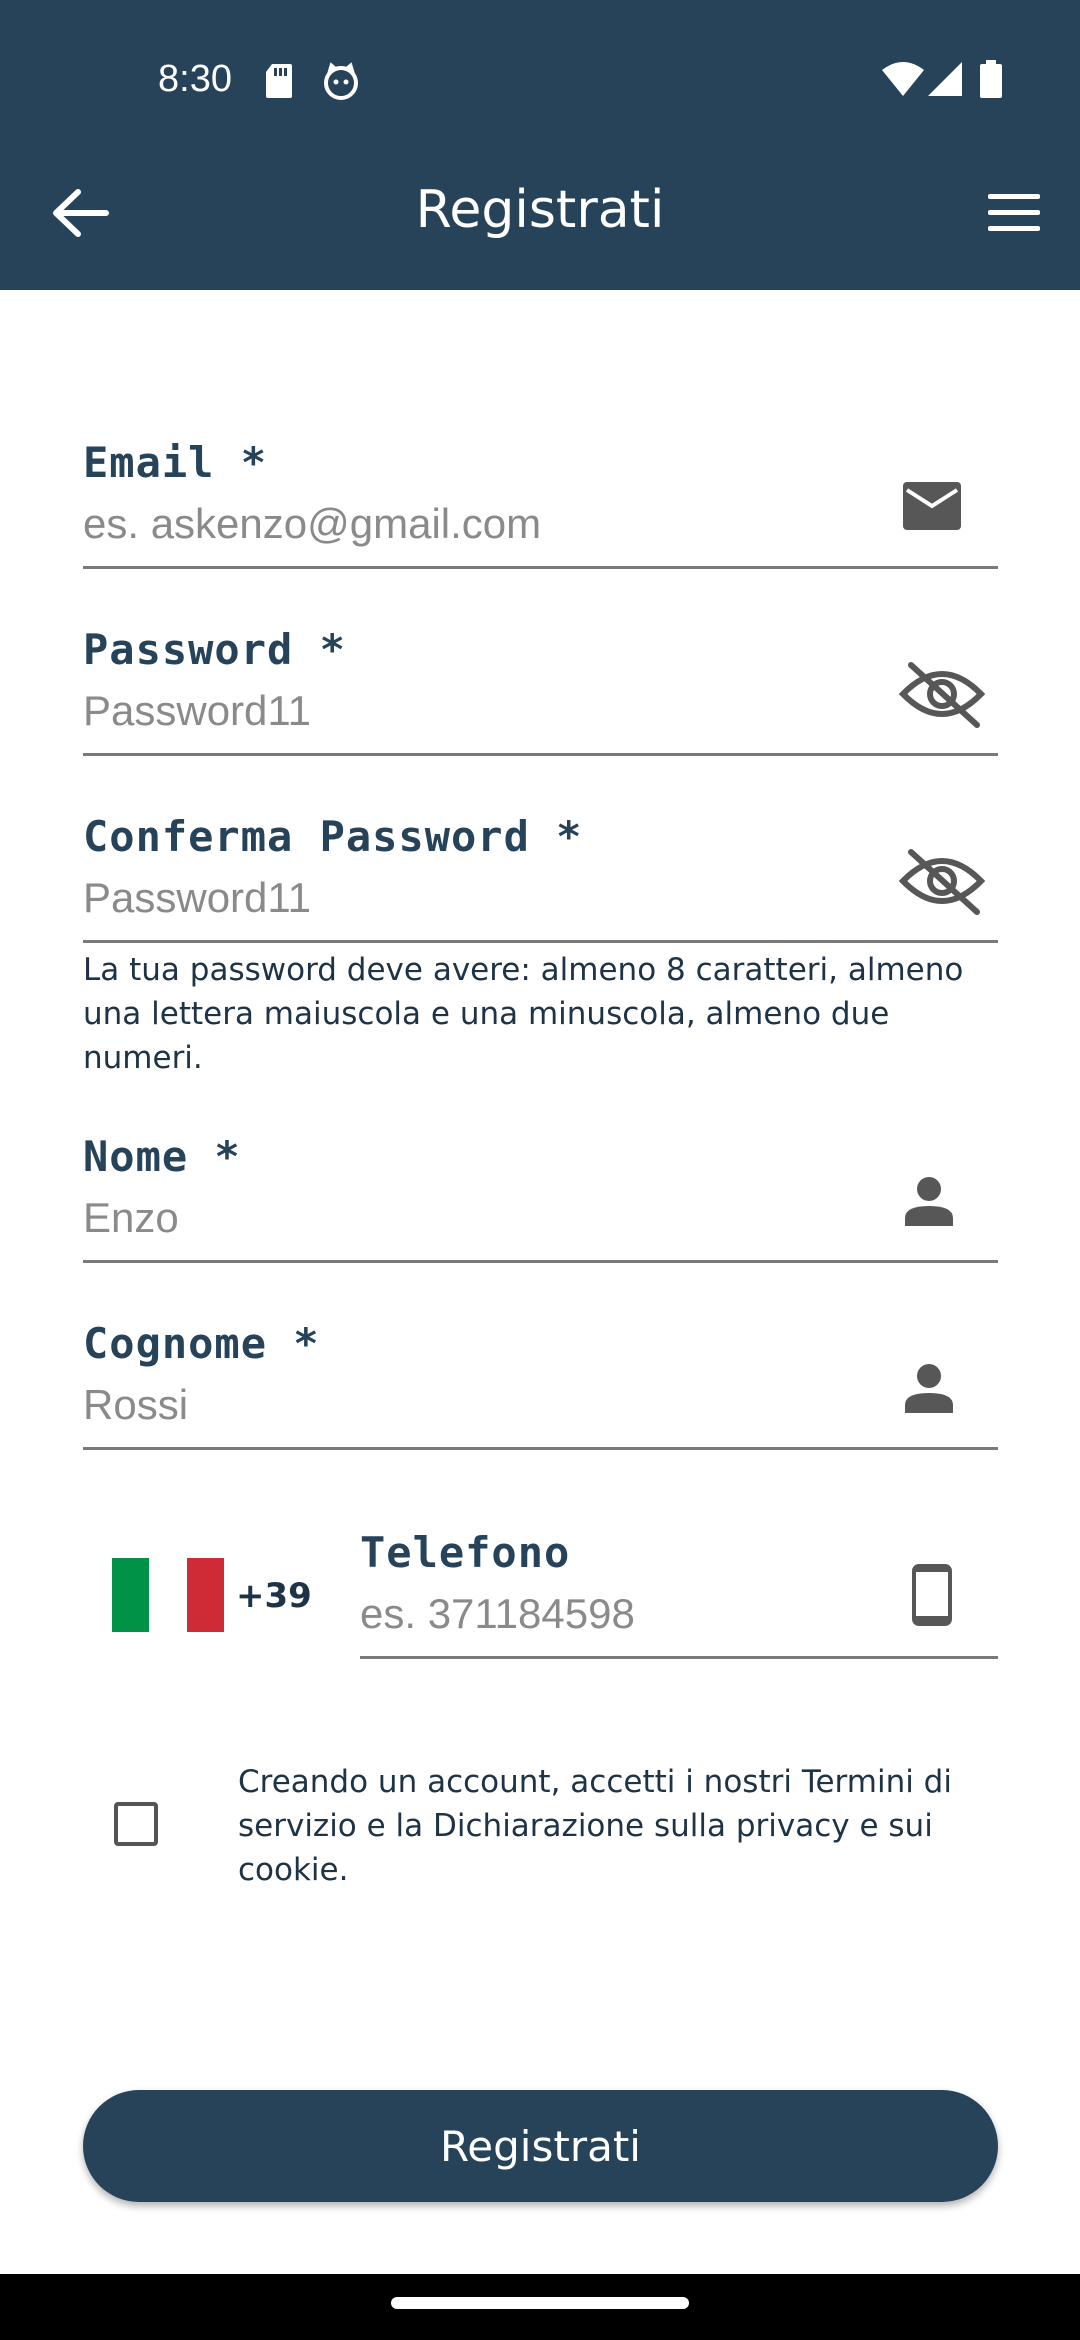  Describe the element at coordinates (465, 1552) in the screenshot. I see `phone-label: Telefono` at that location.